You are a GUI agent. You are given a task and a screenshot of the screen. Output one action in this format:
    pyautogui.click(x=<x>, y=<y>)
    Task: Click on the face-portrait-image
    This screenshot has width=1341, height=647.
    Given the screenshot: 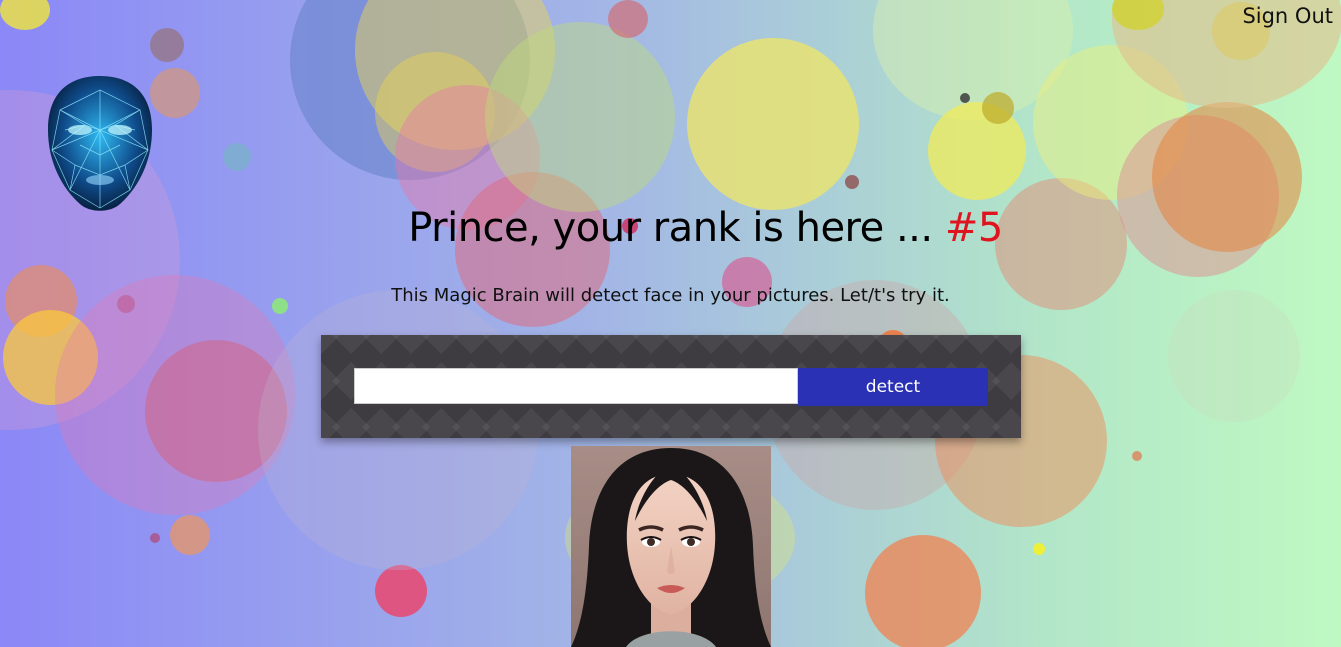 What is the action you would take?
    pyautogui.click(x=671, y=546)
    